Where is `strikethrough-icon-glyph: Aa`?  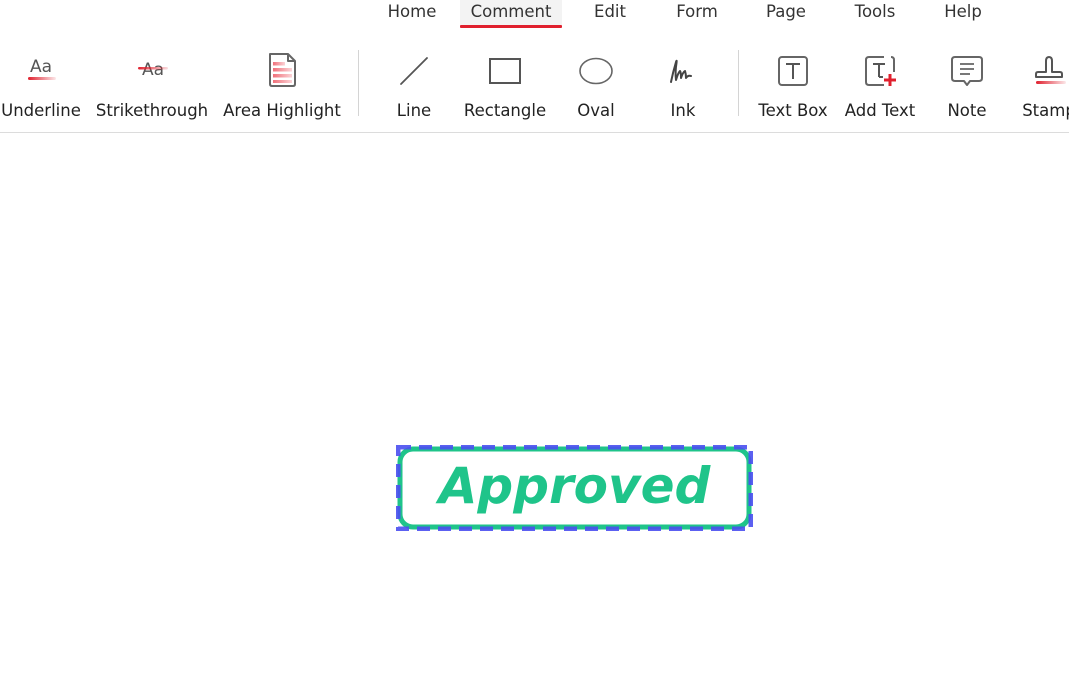 strikethrough-icon-glyph: Aa is located at coordinates (153, 70).